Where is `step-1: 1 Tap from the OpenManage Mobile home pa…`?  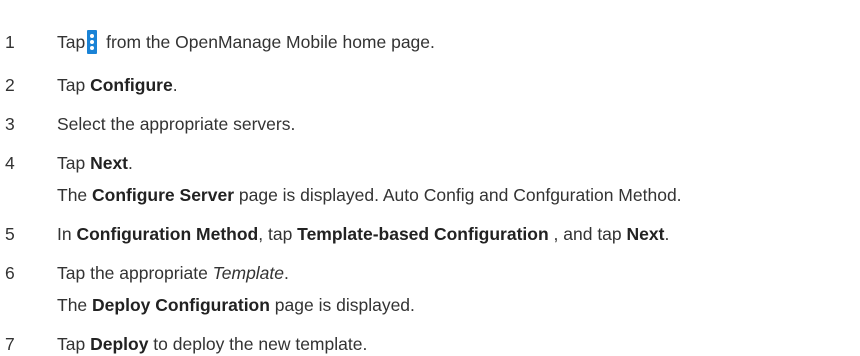 step-1: 1 Tap from the OpenManage Mobile home pa… is located at coordinates (430, 42).